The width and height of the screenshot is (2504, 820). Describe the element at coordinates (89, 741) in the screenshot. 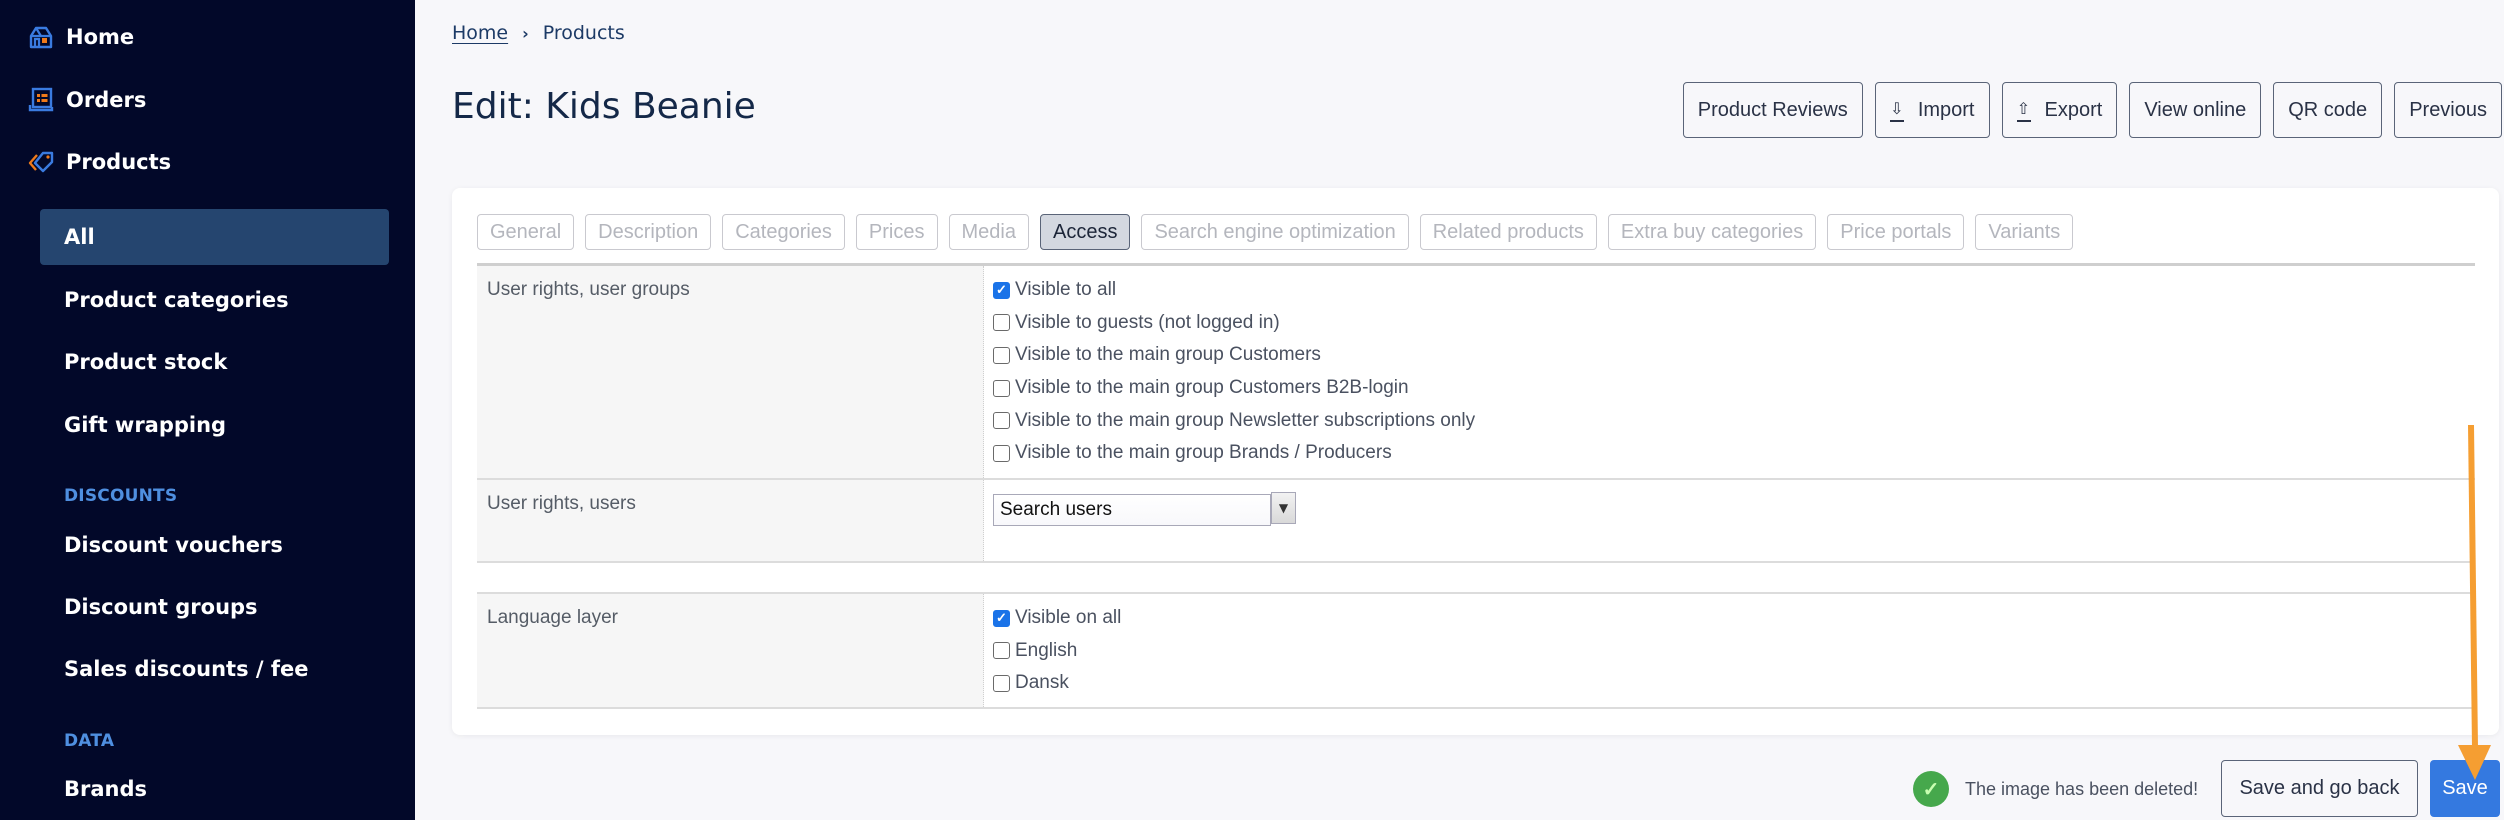

I see `sidebar-section-data: DATA` at that location.